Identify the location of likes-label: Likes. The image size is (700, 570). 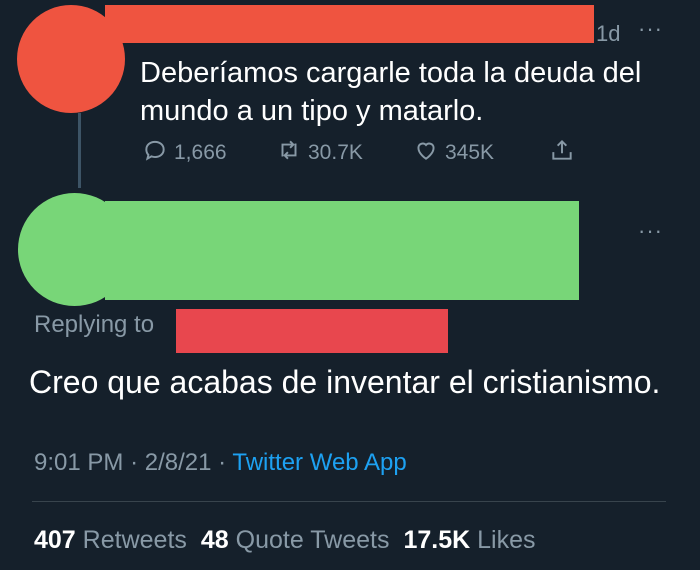
(506, 540).